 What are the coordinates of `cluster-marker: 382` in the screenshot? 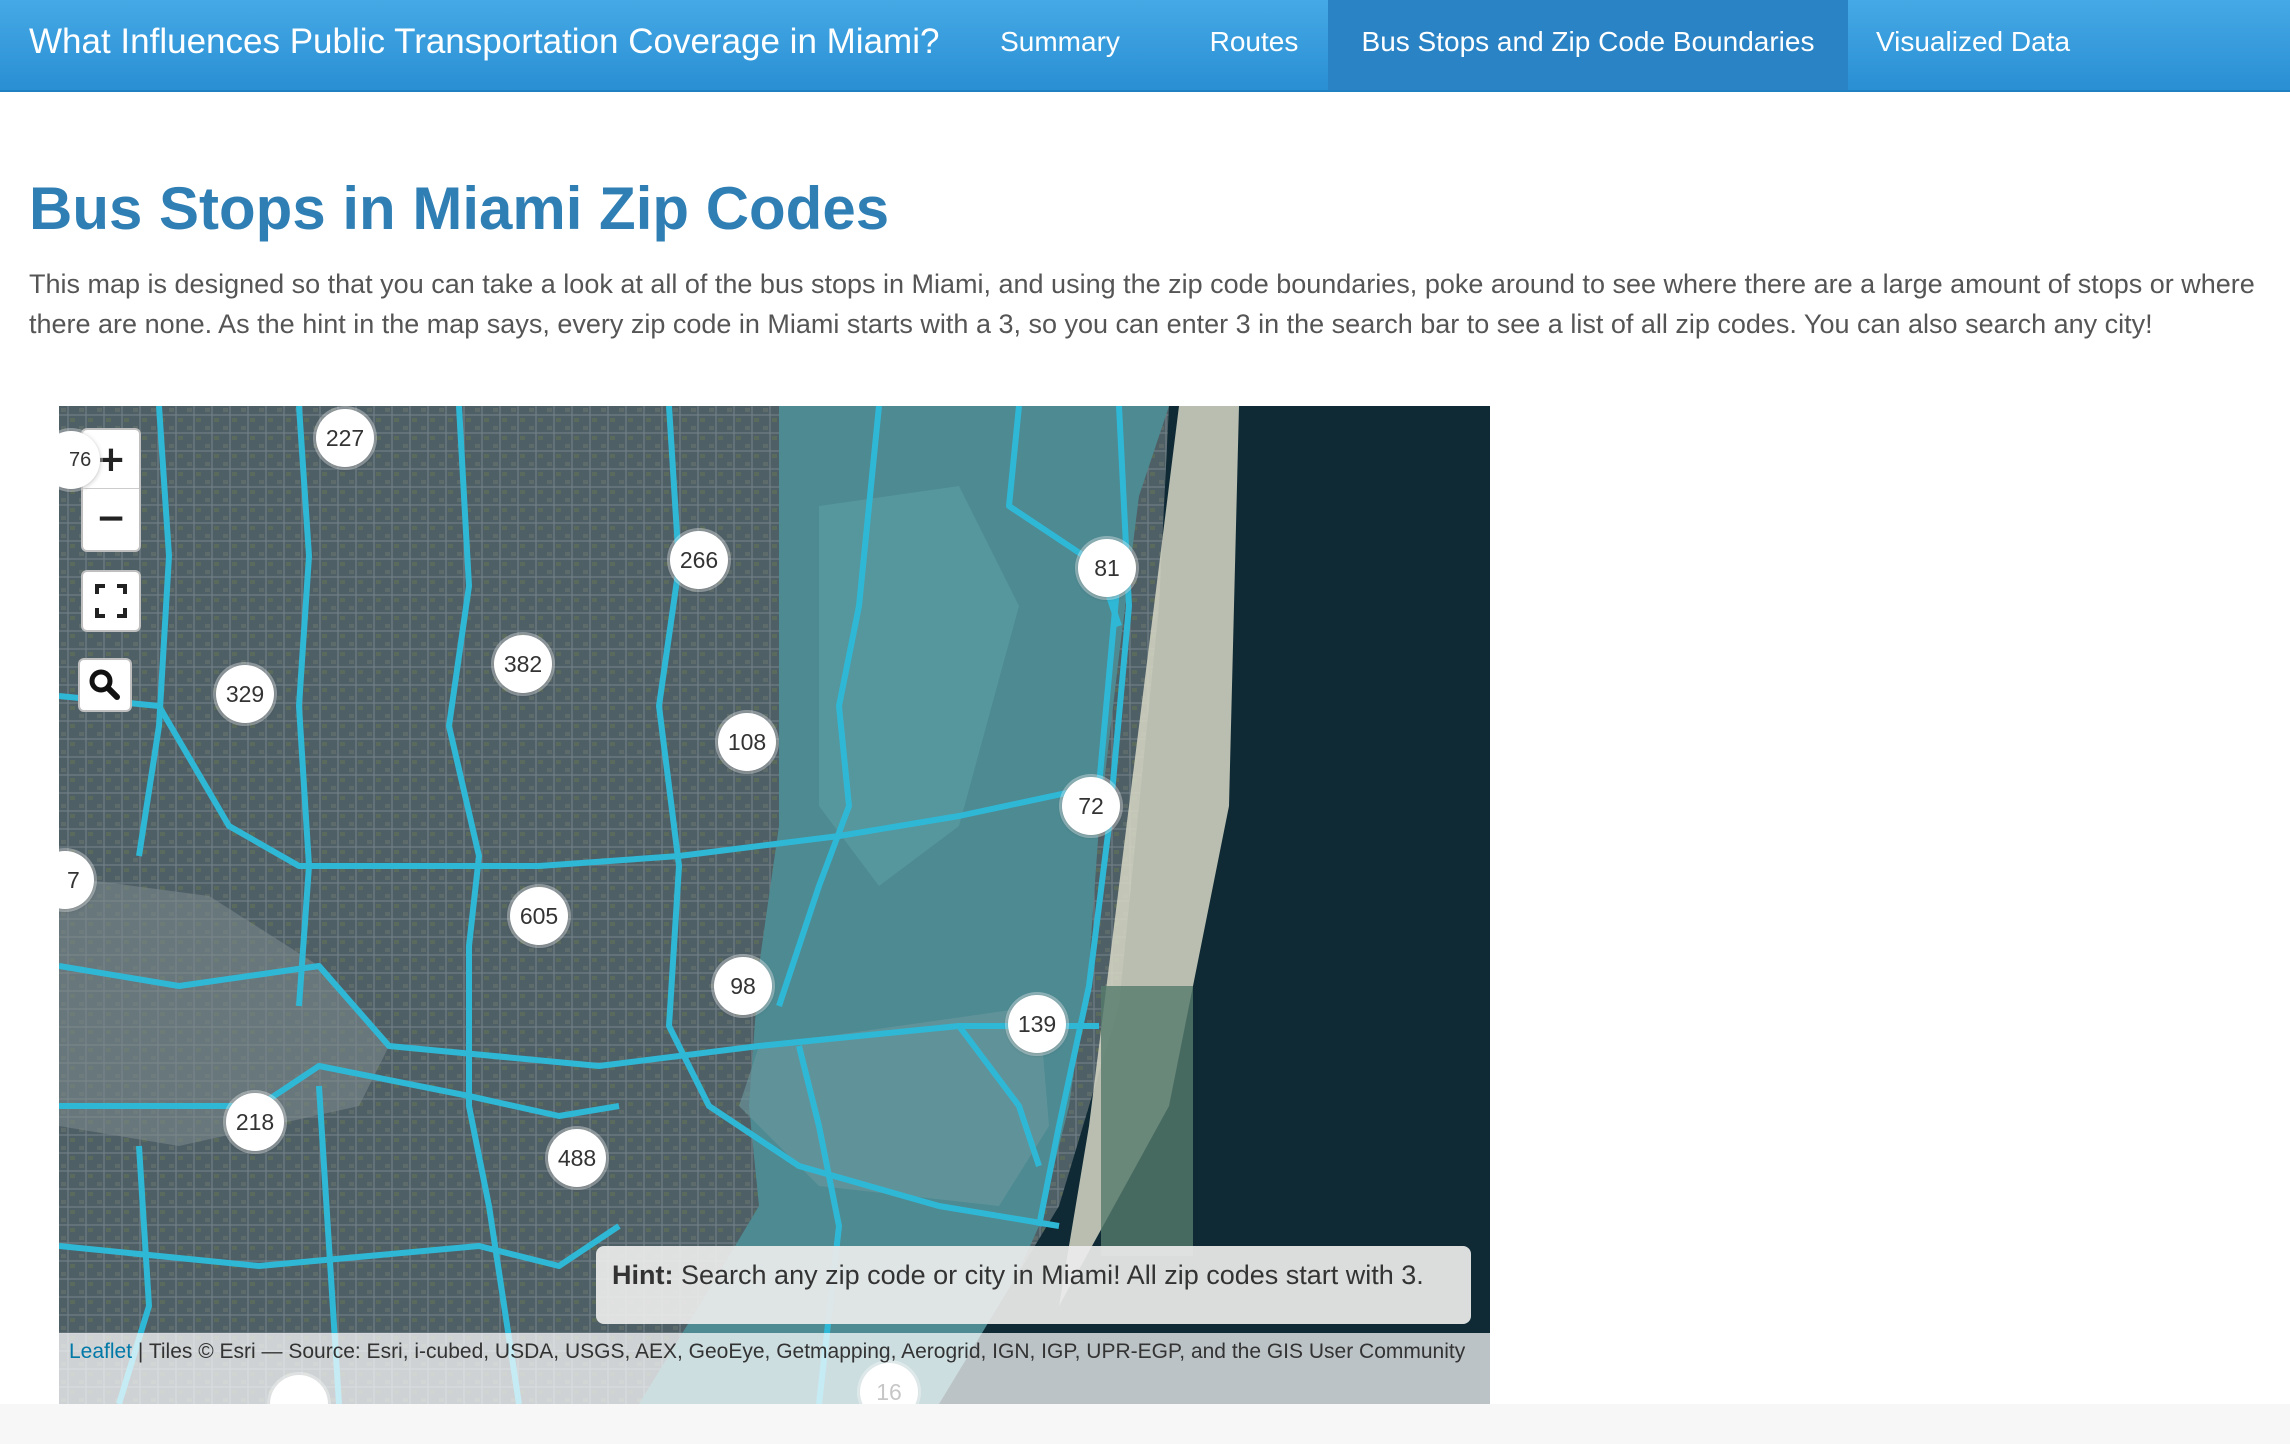 It's located at (523, 664).